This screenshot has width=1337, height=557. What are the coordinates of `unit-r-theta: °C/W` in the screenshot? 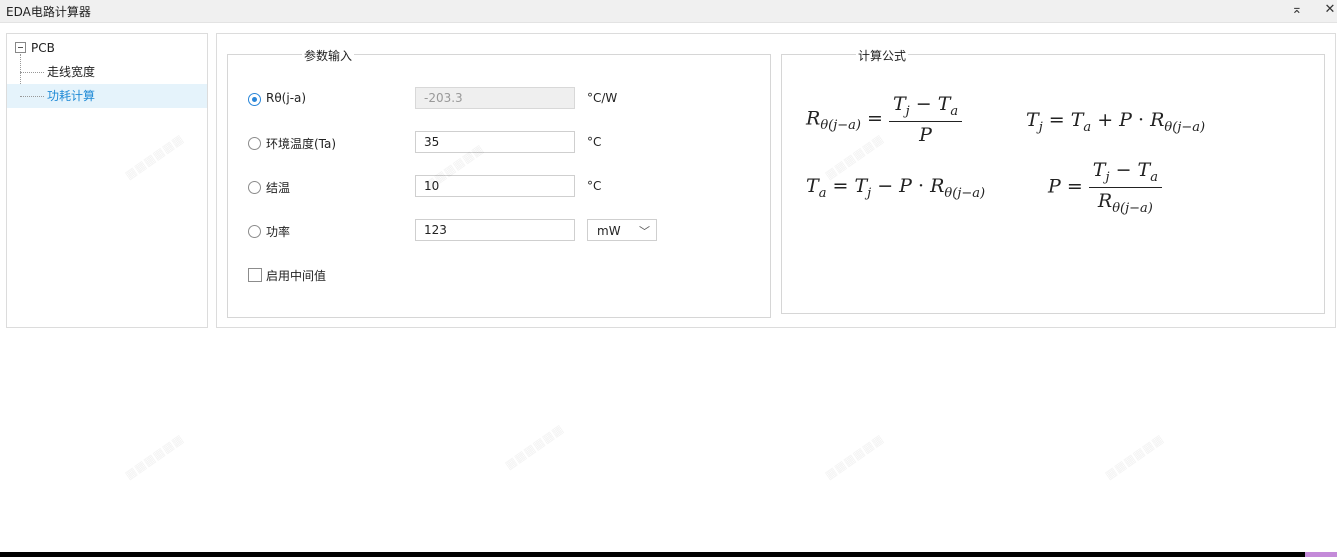 It's located at (602, 98).